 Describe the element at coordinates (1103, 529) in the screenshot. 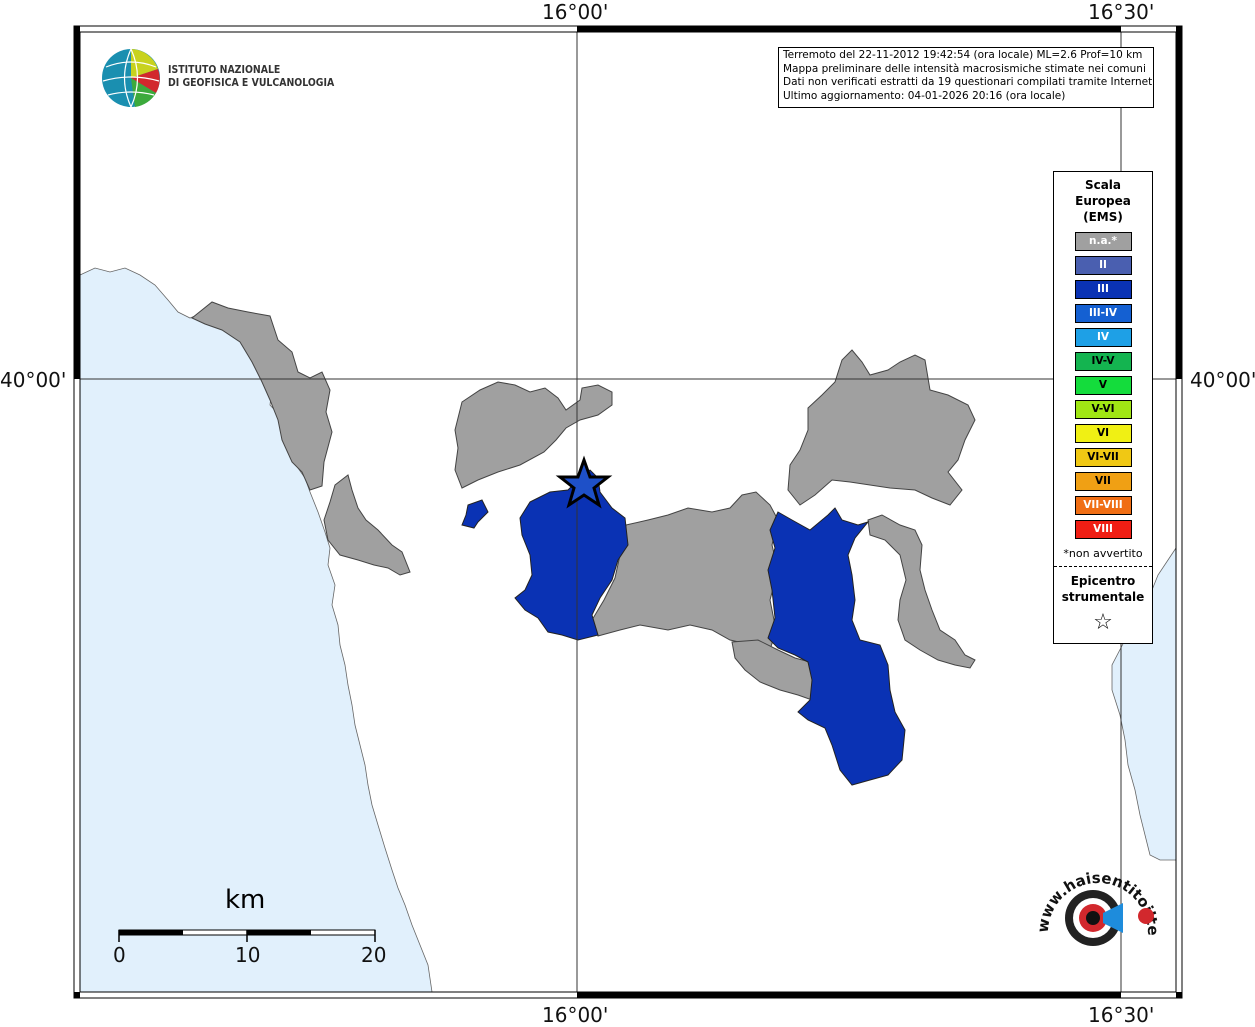

I see `legend-swatch-12: VIII` at that location.